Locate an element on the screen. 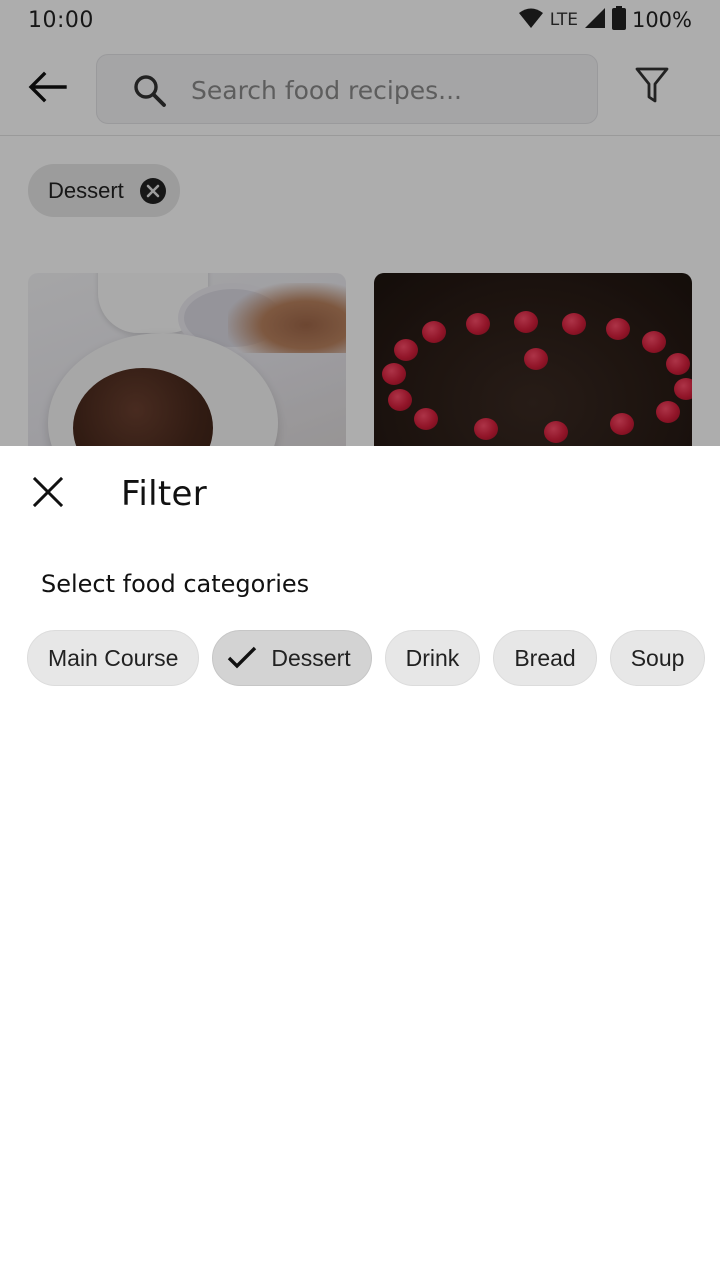 This screenshot has width=720, height=1280. category-chip-soup: Soup is located at coordinates (657, 658).